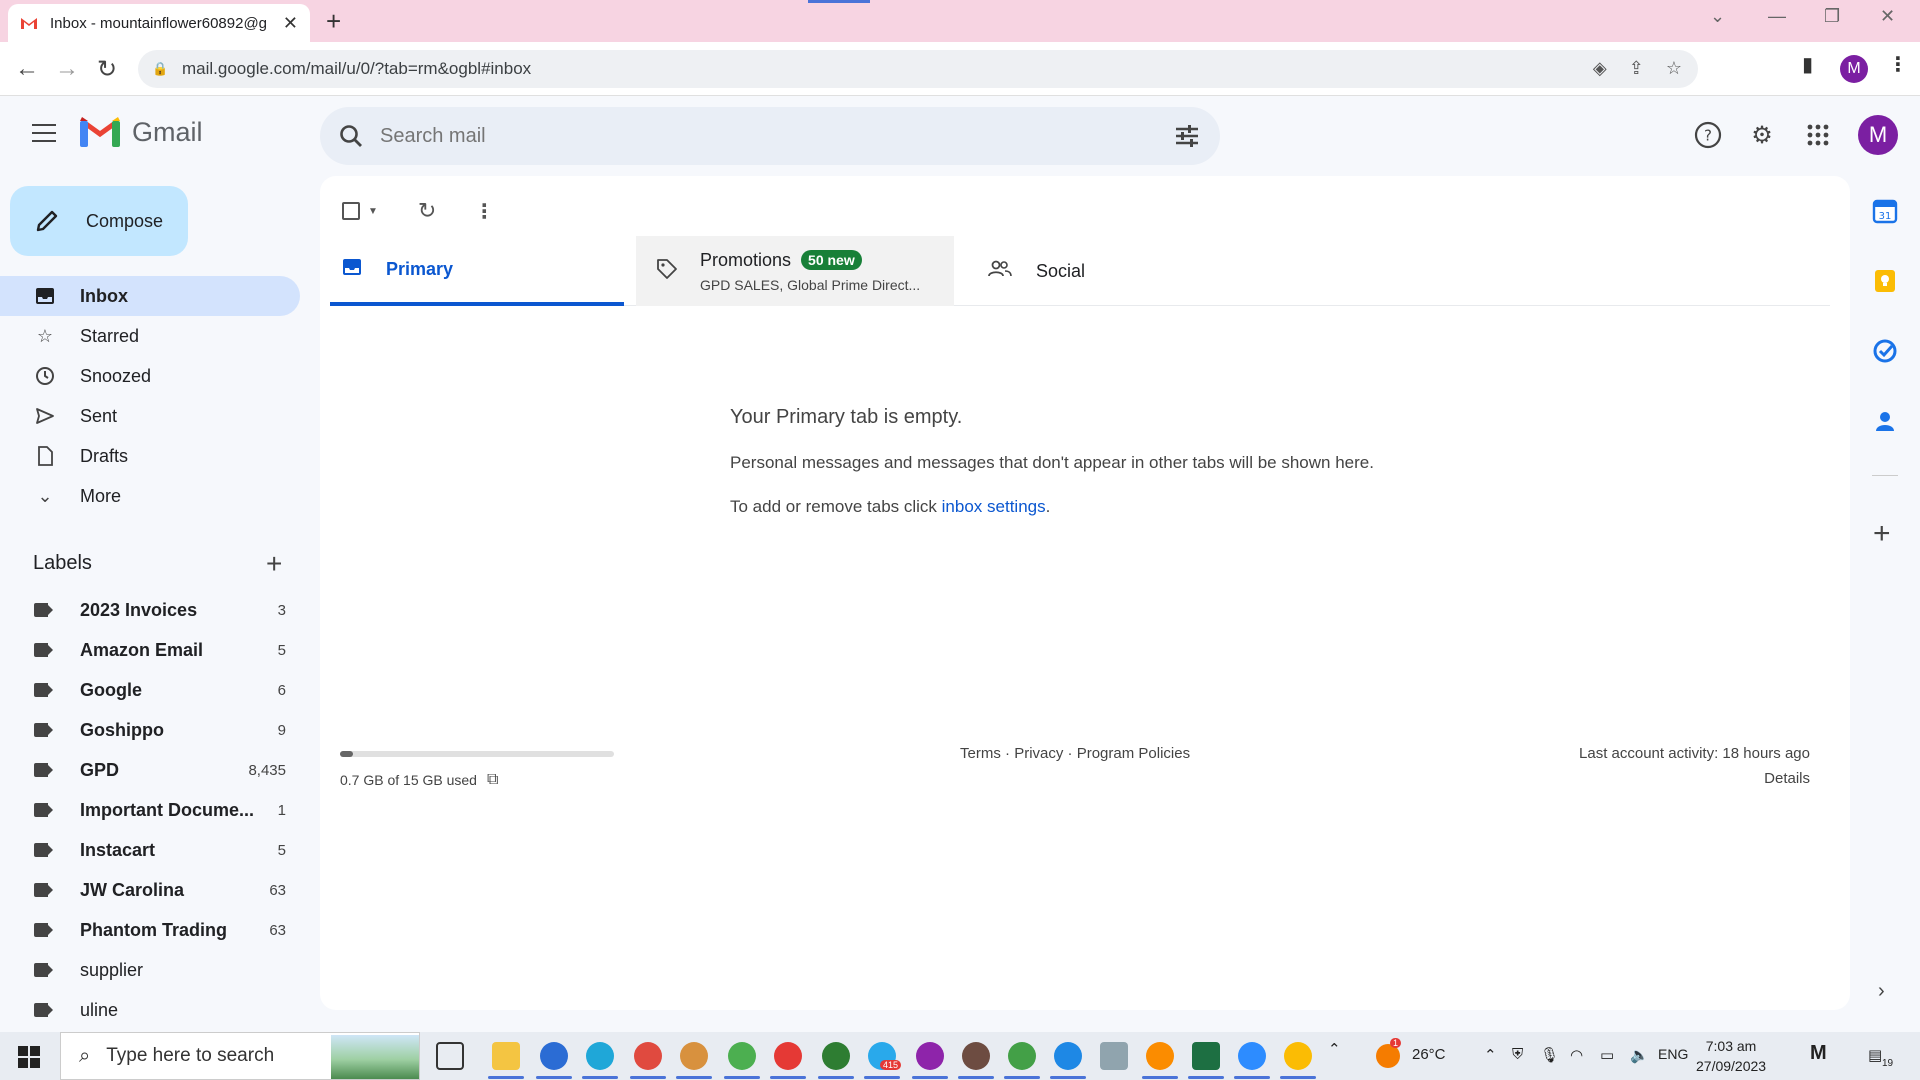 This screenshot has height=1080, width=1920. I want to click on mail-toolbar: ▼ ↻ ⋮, so click(418, 211).